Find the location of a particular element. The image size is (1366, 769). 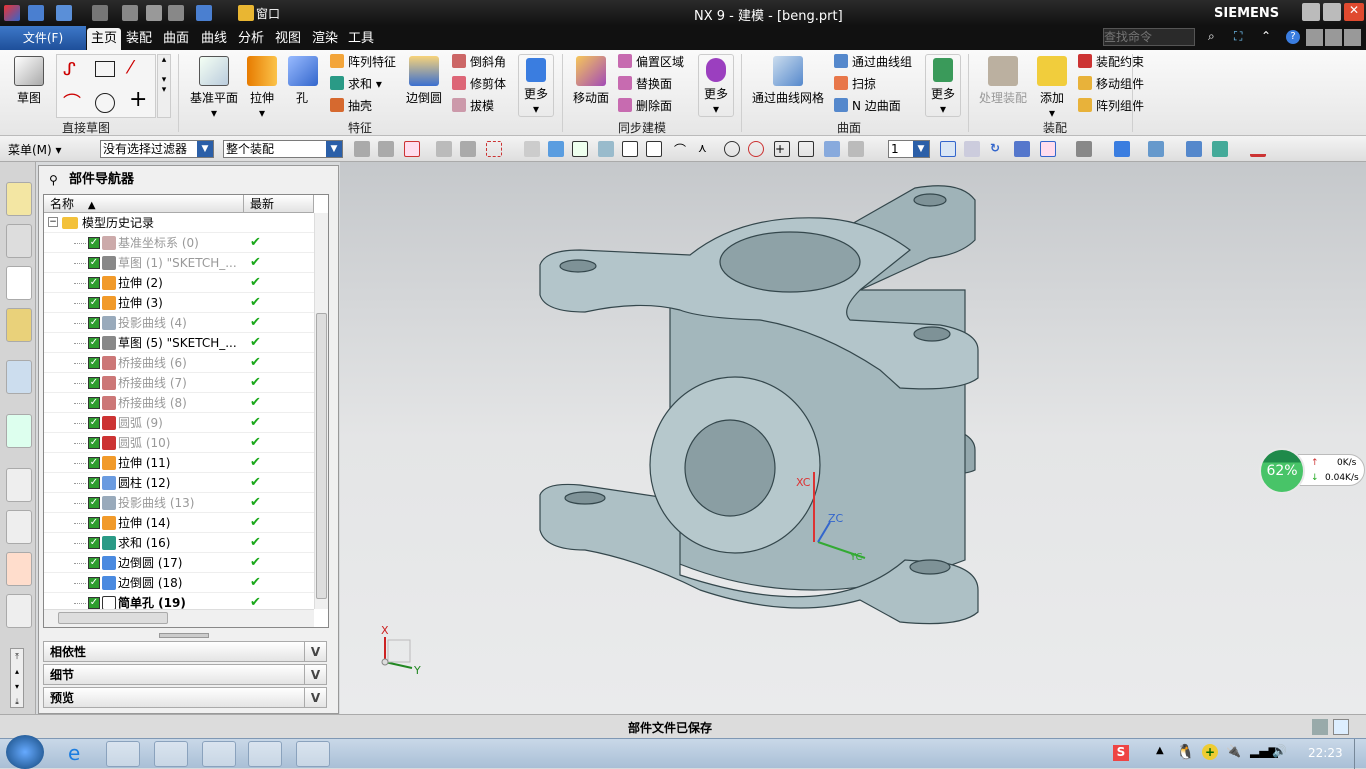

snap-point-icon is located at coordinates (412, 149).